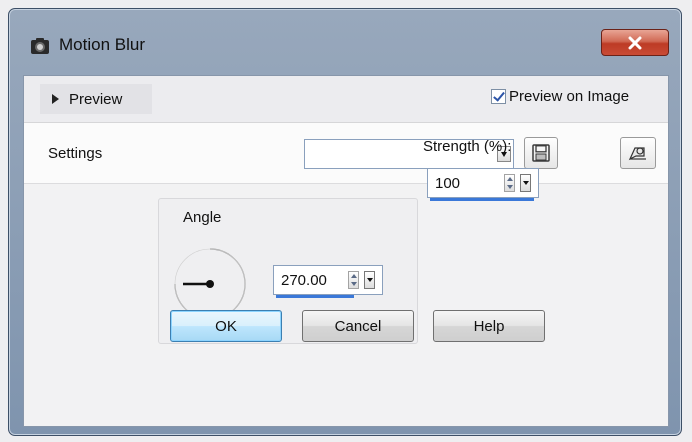 Image resolution: width=692 pixels, height=442 pixels. I want to click on preview-on-image-label: Preview on Image, so click(569, 96).